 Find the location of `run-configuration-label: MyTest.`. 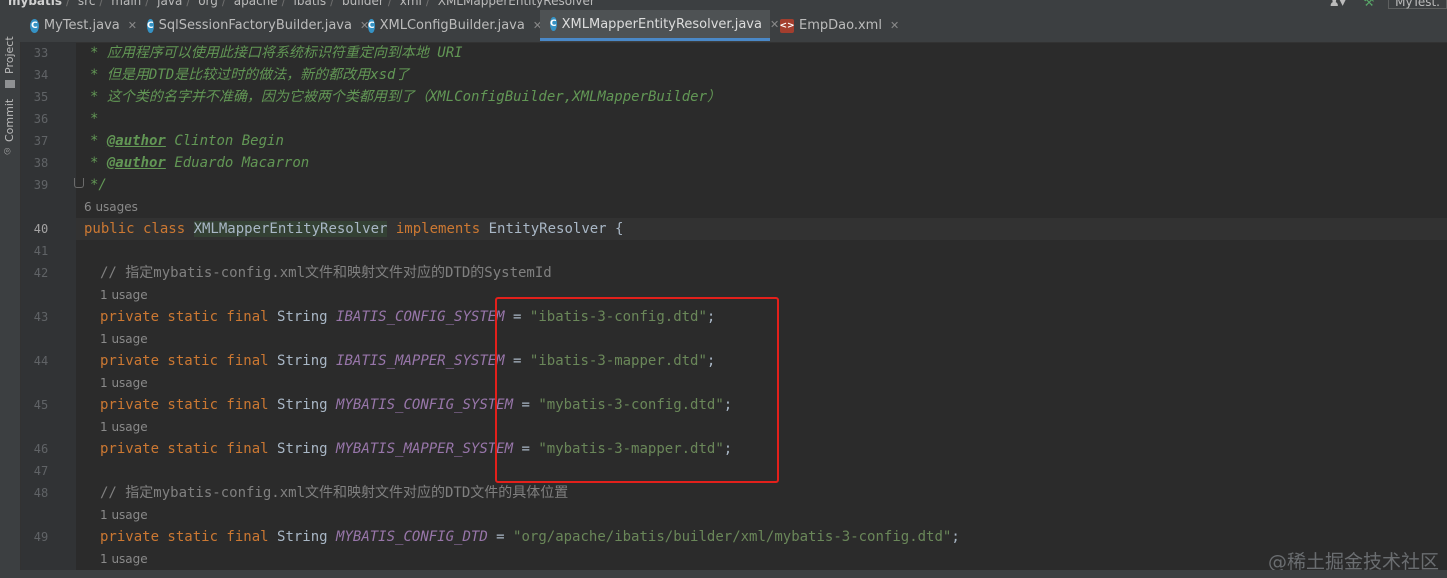

run-configuration-label: MyTest. is located at coordinates (1417, 4).